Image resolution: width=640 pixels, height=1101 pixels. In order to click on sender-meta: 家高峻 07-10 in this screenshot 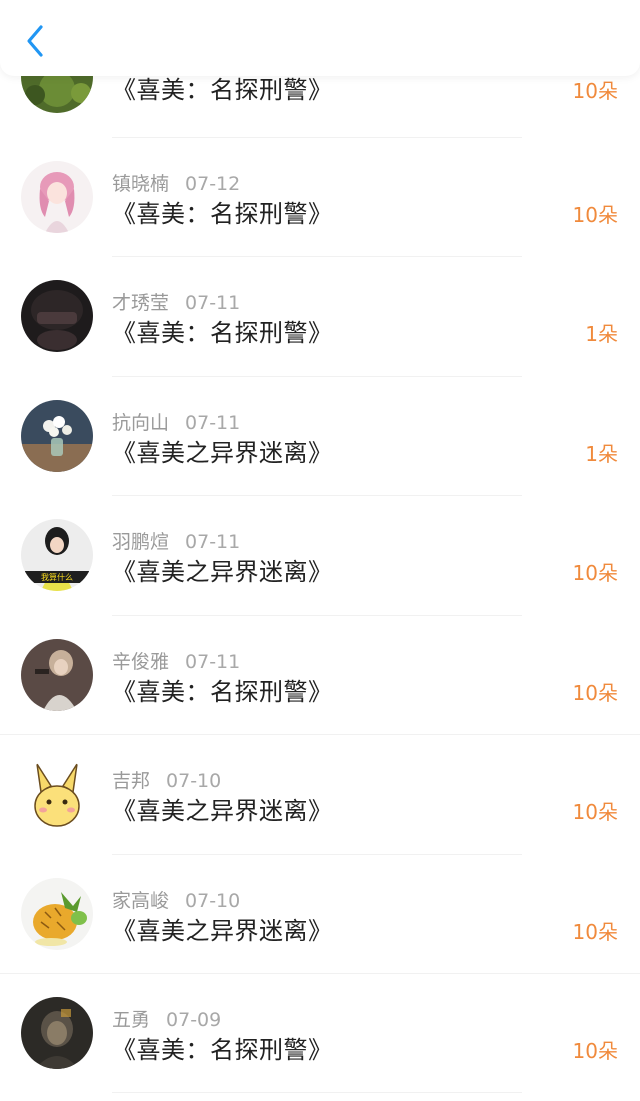, I will do `click(176, 899)`.